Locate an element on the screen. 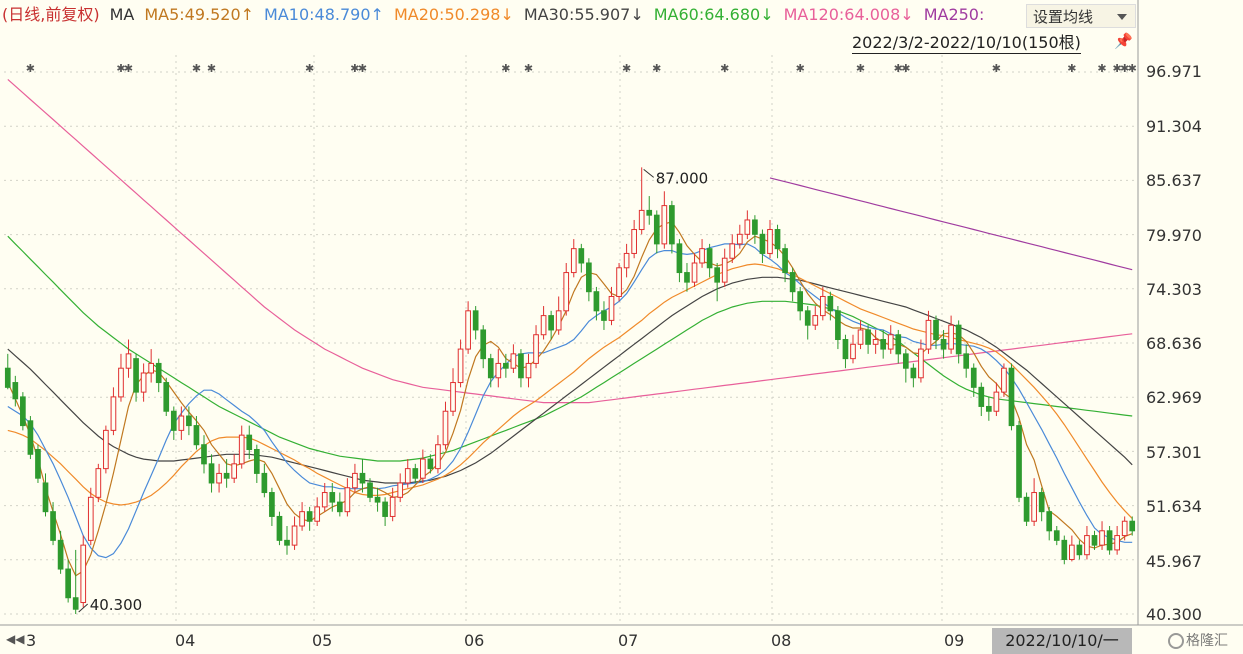 The image size is (1243, 654). scroll-left-icon: ◀◀ is located at coordinates (15, 639).